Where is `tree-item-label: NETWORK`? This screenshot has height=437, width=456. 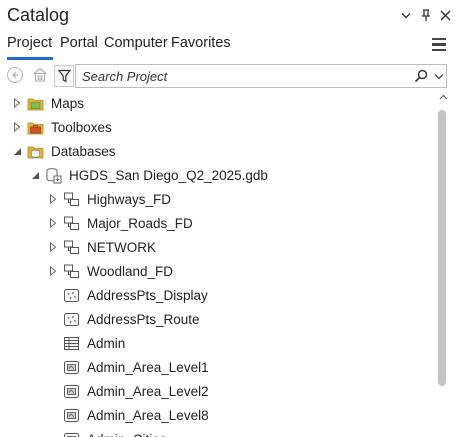
tree-item-label: NETWORK is located at coordinates (121, 247).